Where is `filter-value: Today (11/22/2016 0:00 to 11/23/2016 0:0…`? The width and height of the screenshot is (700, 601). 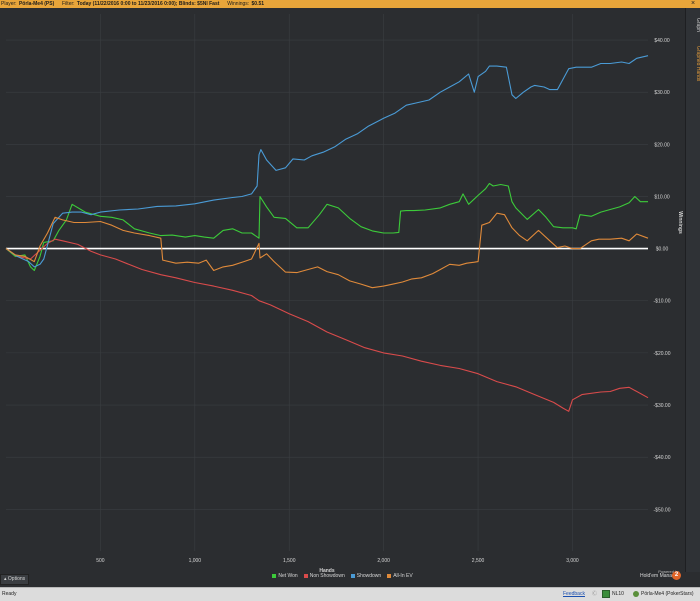
filter-value: Today (11/22/2016 0:00 to 11/23/2016 0:0… is located at coordinates (147, 4).